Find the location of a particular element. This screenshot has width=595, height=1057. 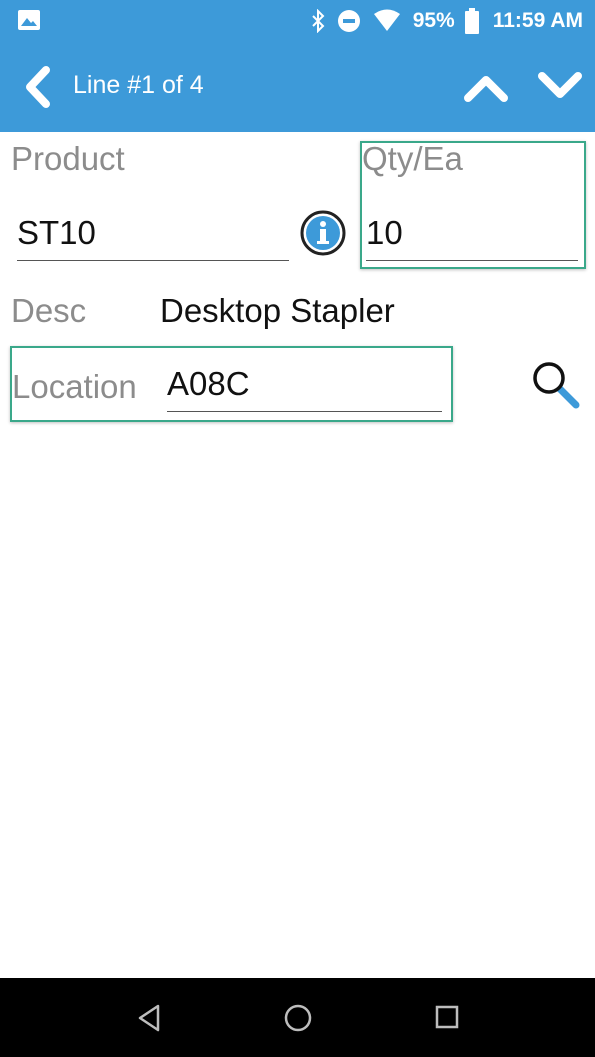

app-bar: Line #1 of 4 is located at coordinates (297, 87).